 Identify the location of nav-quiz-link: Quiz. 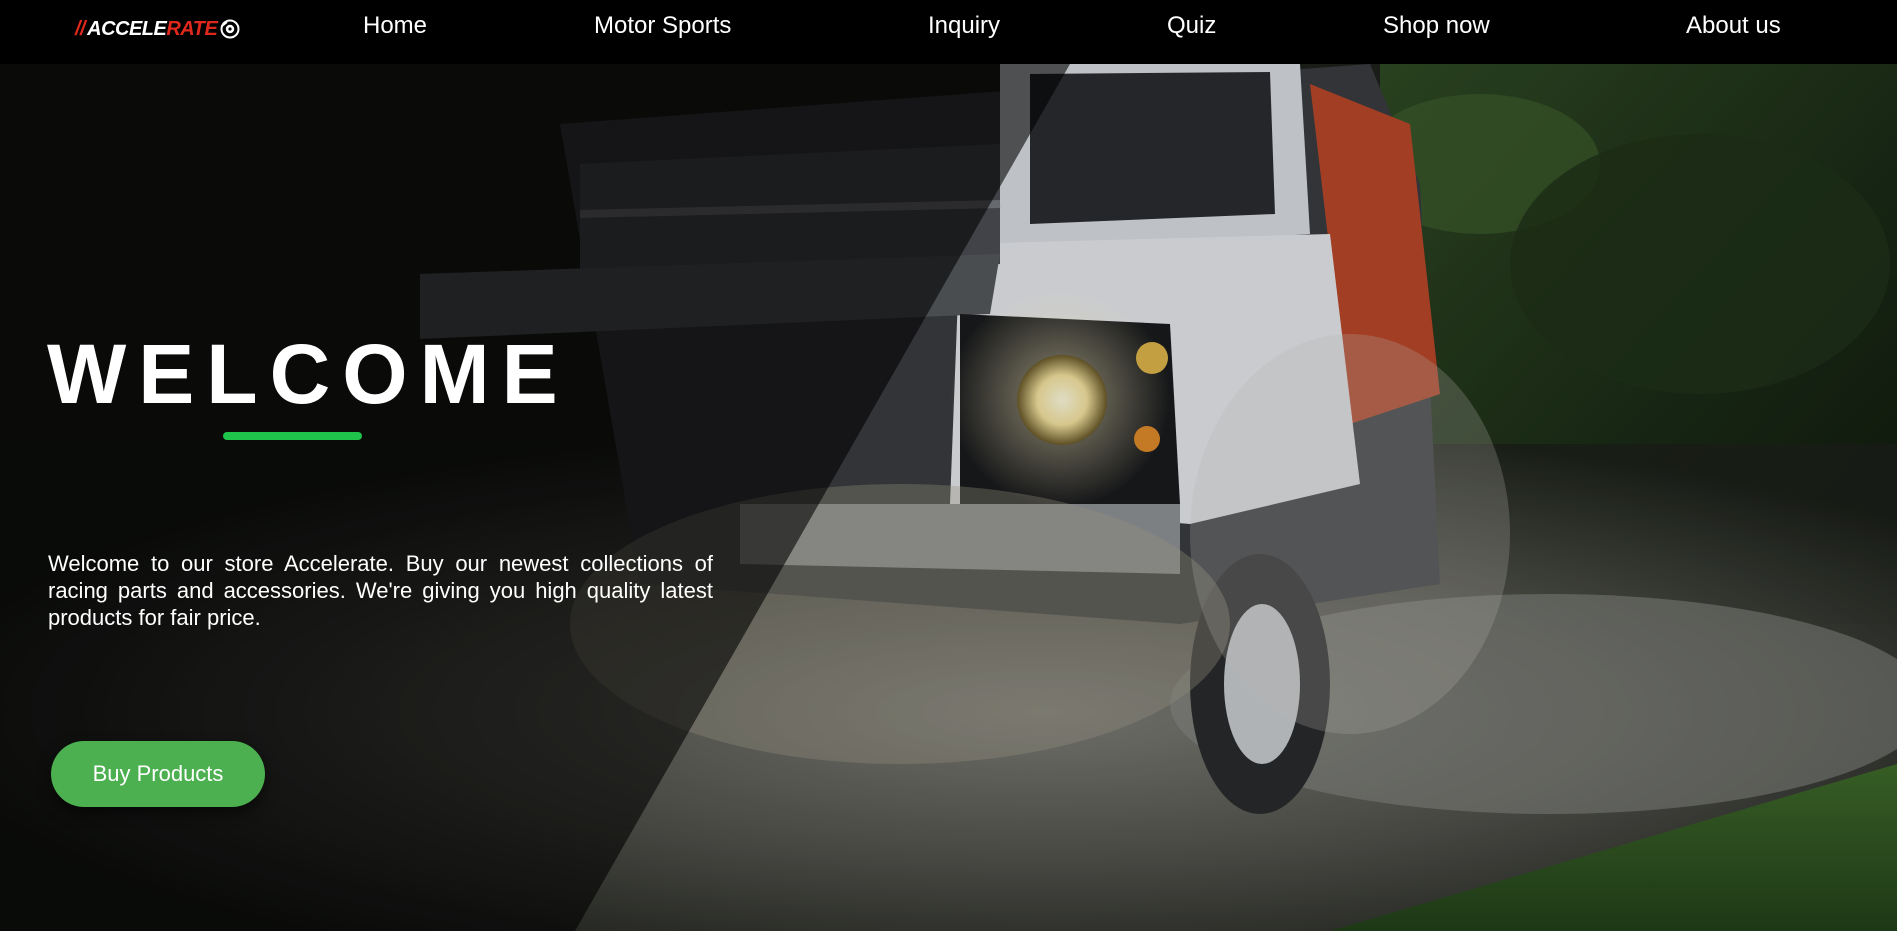
(1191, 26).